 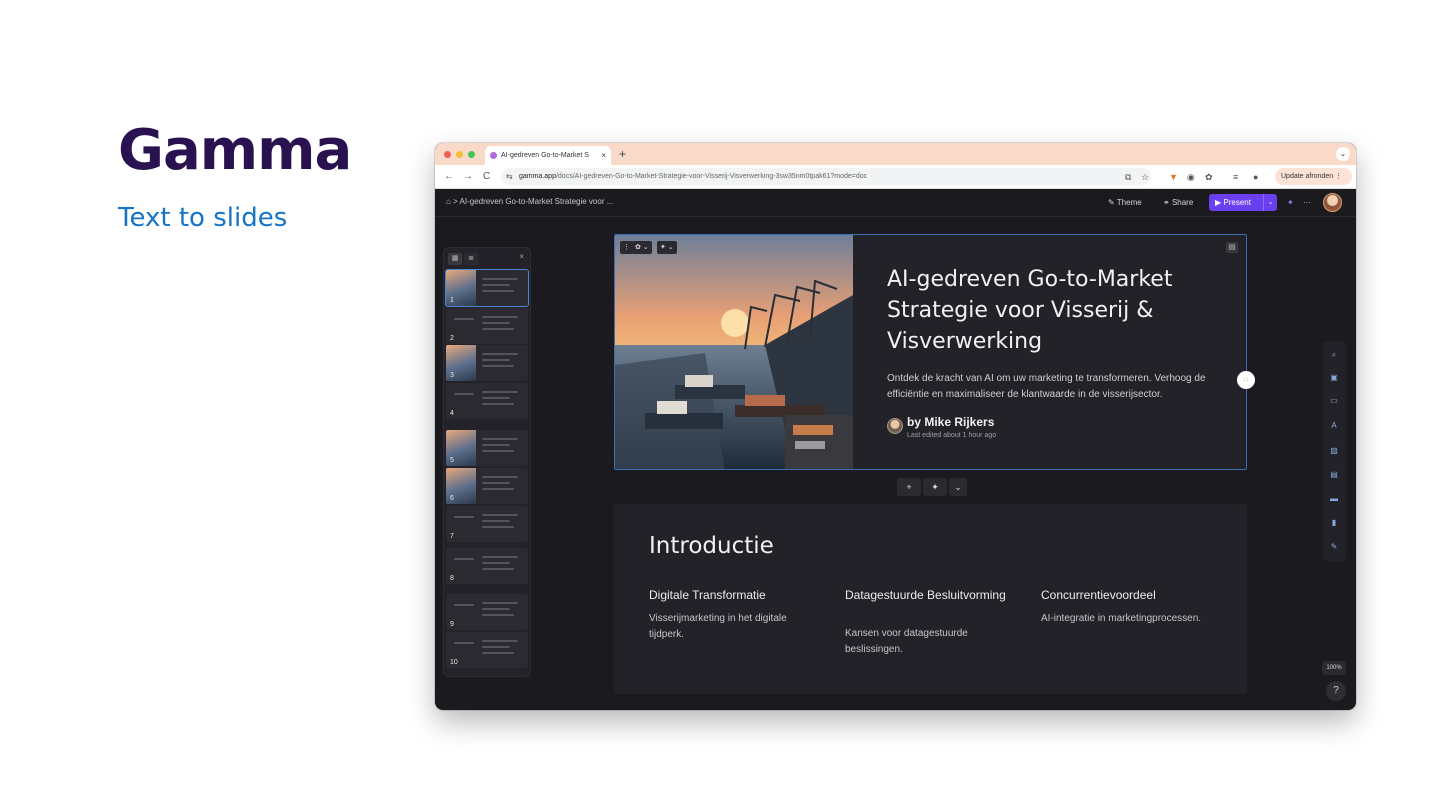 I want to click on install-app-icon: ⧉, so click(x=1128, y=177).